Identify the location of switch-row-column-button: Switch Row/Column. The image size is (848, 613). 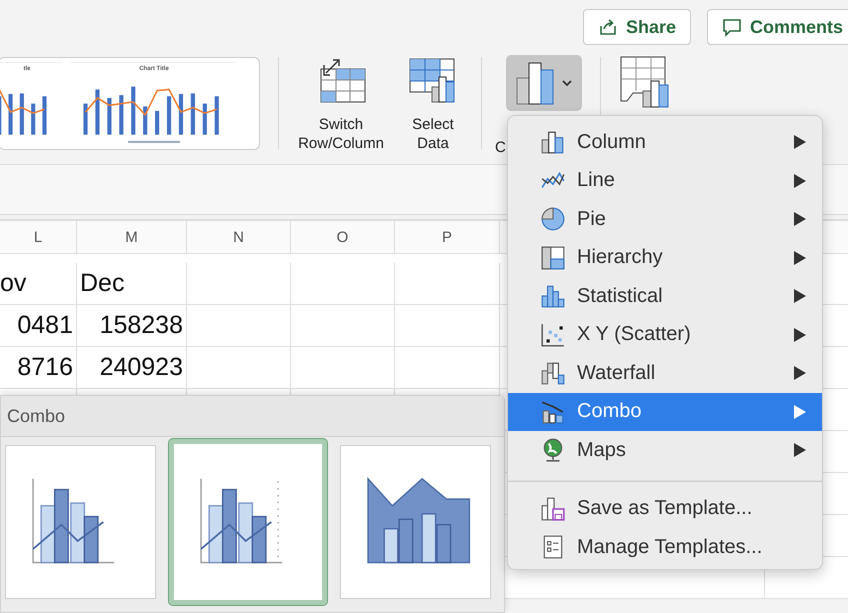
(341, 105).